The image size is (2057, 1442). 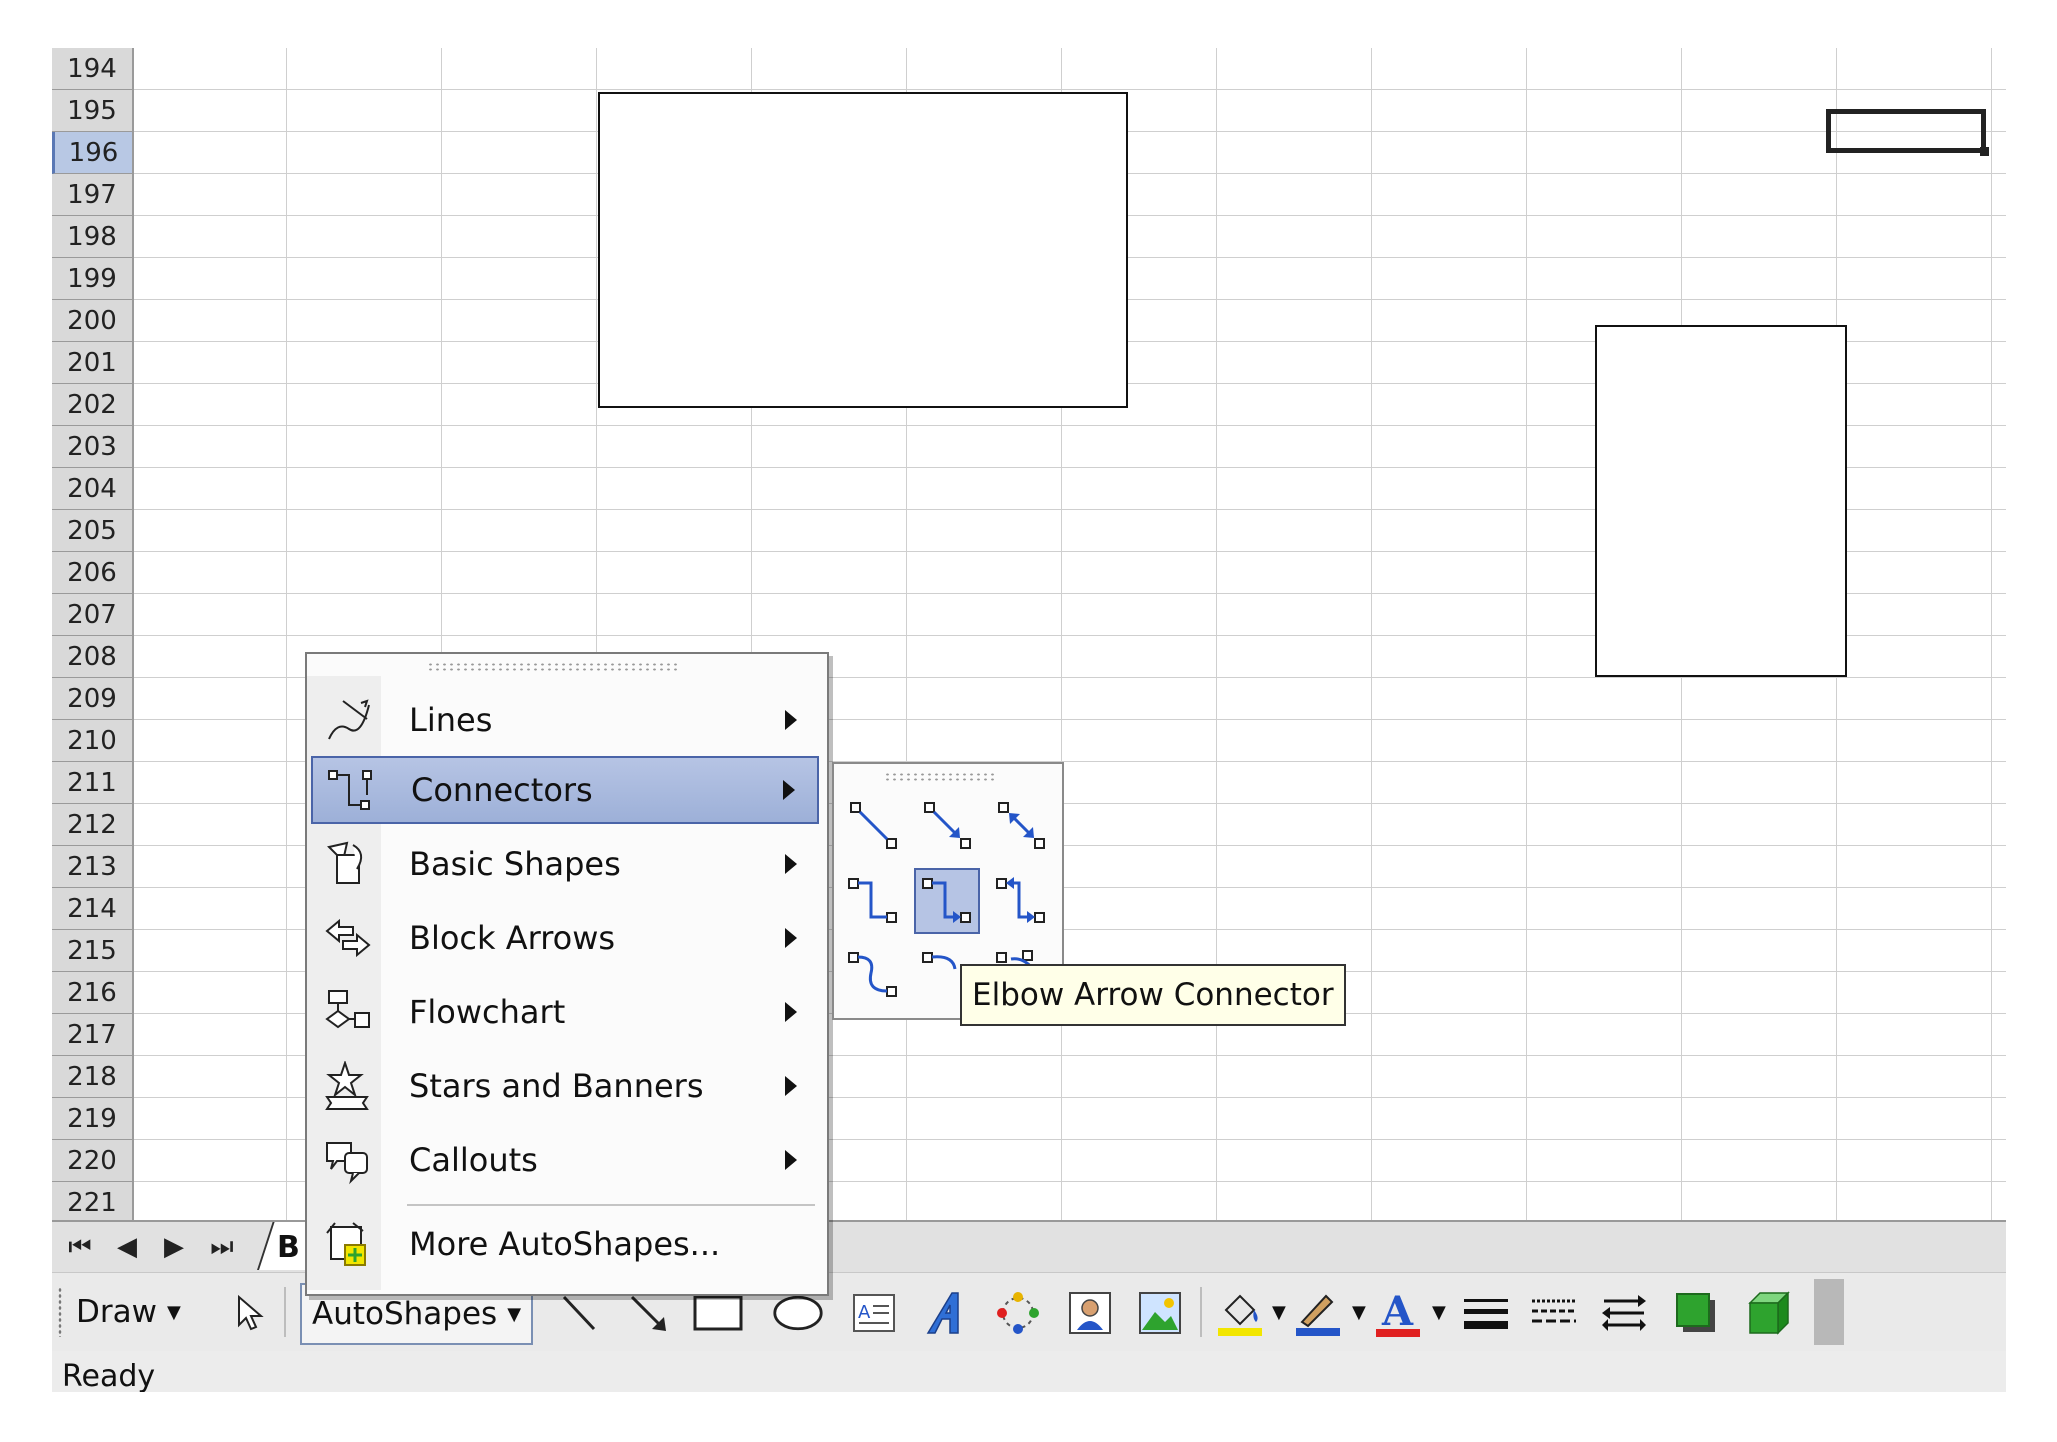 What do you see at coordinates (250, 1313) in the screenshot?
I see `select-objects-icon` at bounding box center [250, 1313].